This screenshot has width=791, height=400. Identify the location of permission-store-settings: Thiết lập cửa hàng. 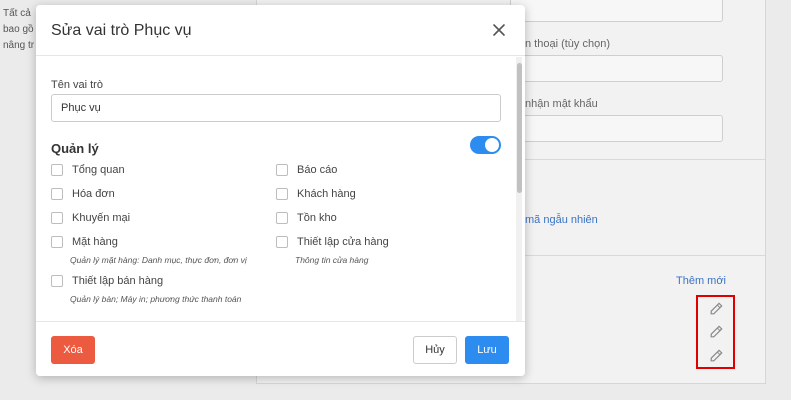
(332, 242).